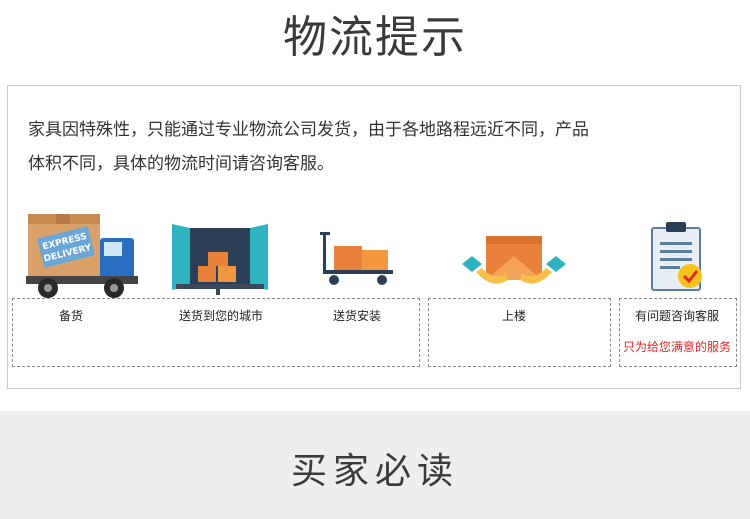 The image size is (750, 519). Describe the element at coordinates (375, 37) in the screenshot. I see `page-title: 物流提示` at that location.